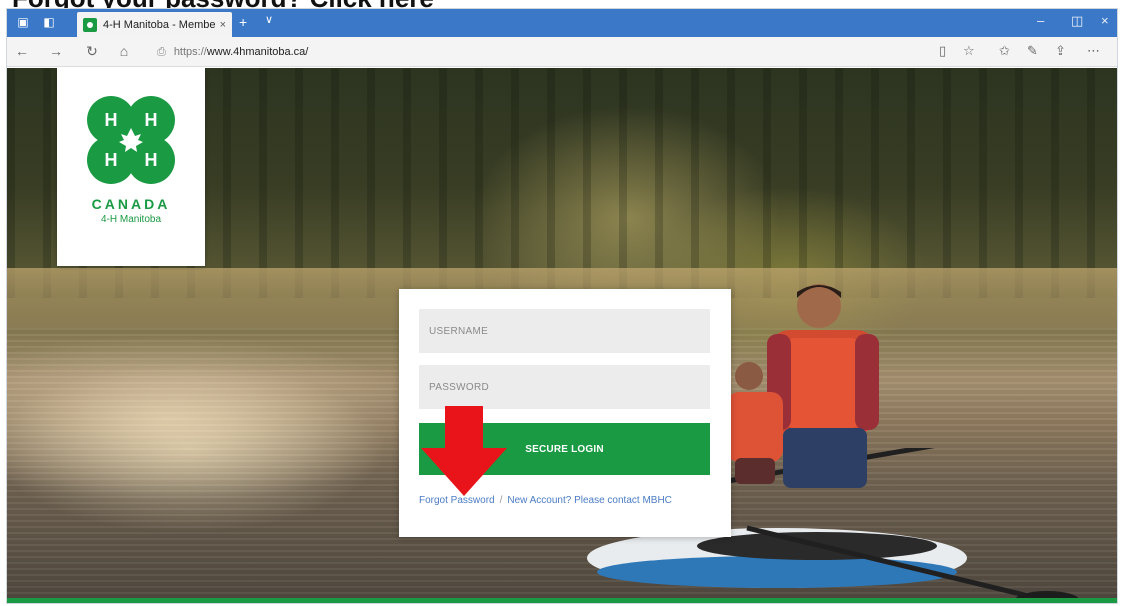  I want to click on back-button: ←, so click(22, 51).